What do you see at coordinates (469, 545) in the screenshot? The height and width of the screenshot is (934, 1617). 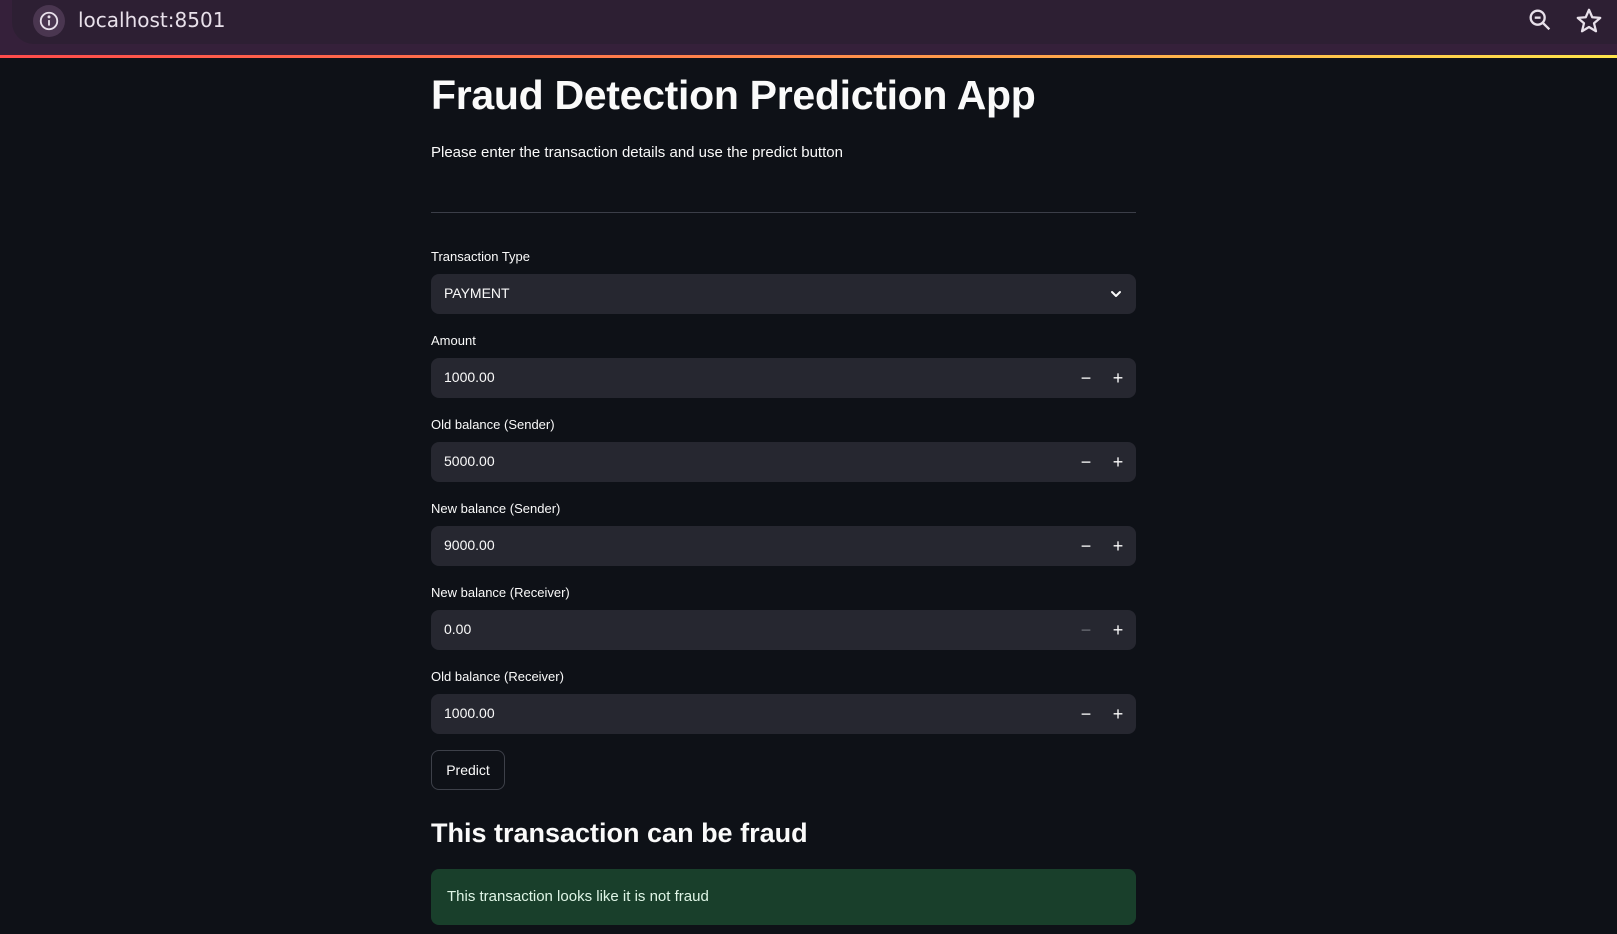 I see `new-balance-sender-value: 9000.00` at bounding box center [469, 545].